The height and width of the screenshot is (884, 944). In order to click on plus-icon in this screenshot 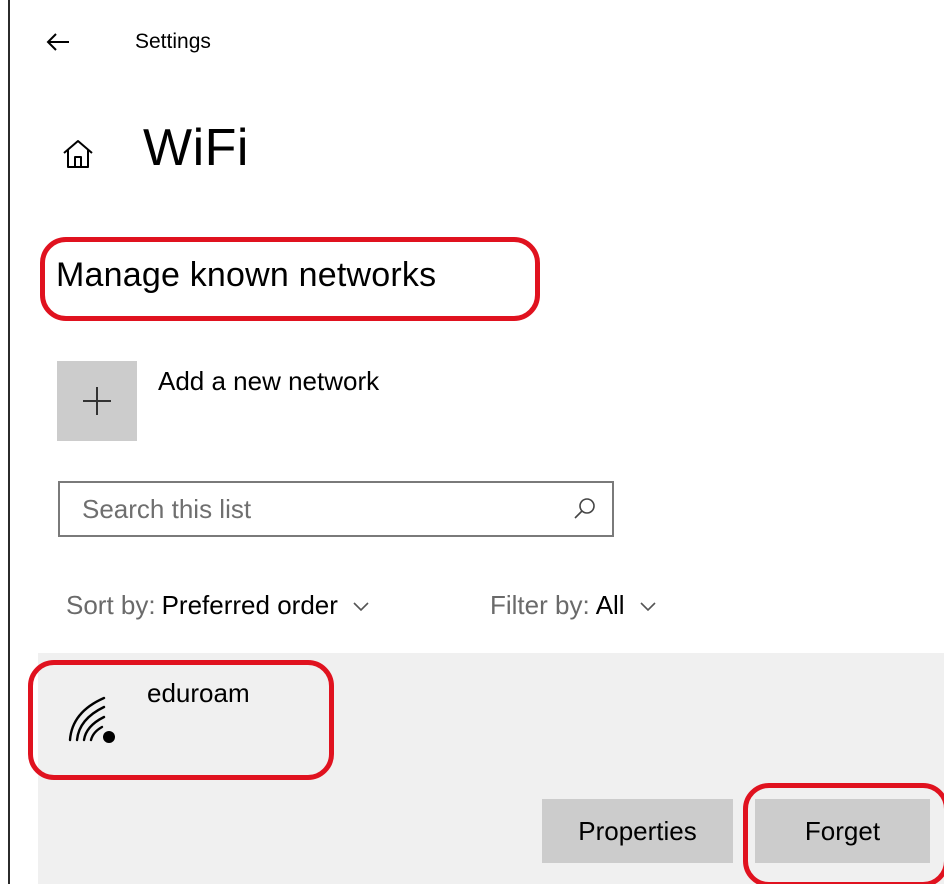, I will do `click(97, 401)`.